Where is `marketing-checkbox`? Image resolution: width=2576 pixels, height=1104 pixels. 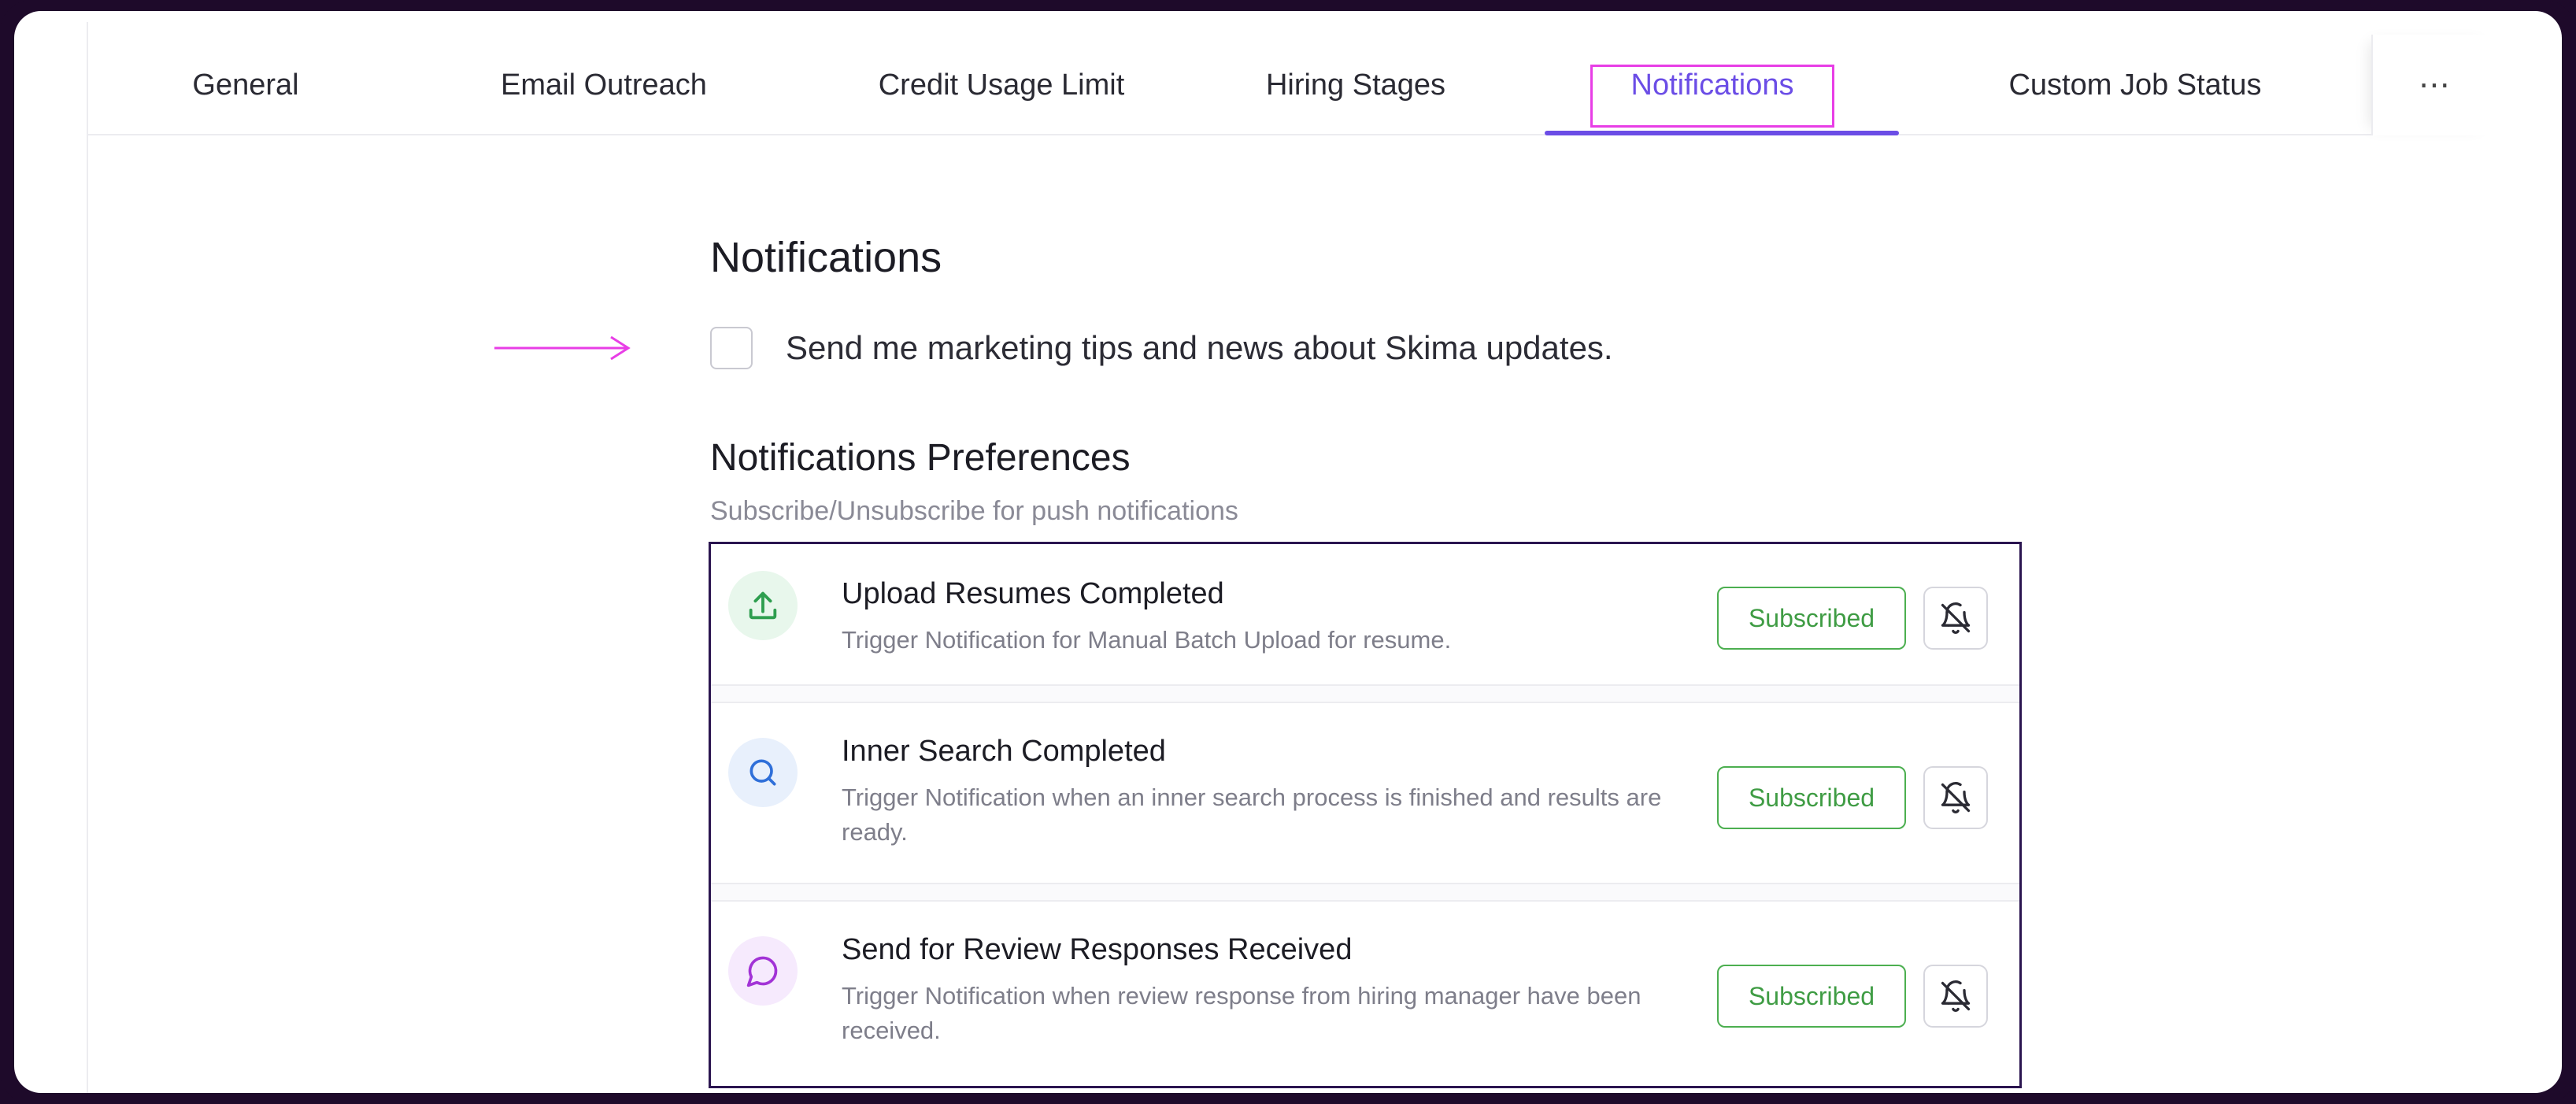 marketing-checkbox is located at coordinates (731, 348).